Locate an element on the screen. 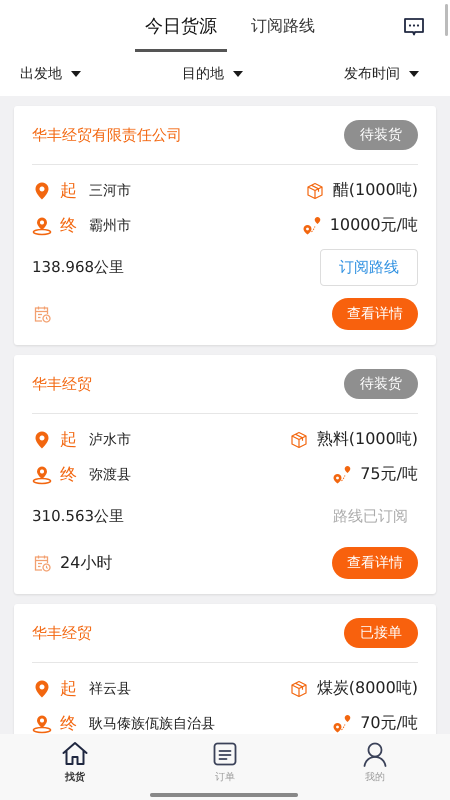 The image size is (450, 800). price-text: 75元/吨 is located at coordinates (389, 474).